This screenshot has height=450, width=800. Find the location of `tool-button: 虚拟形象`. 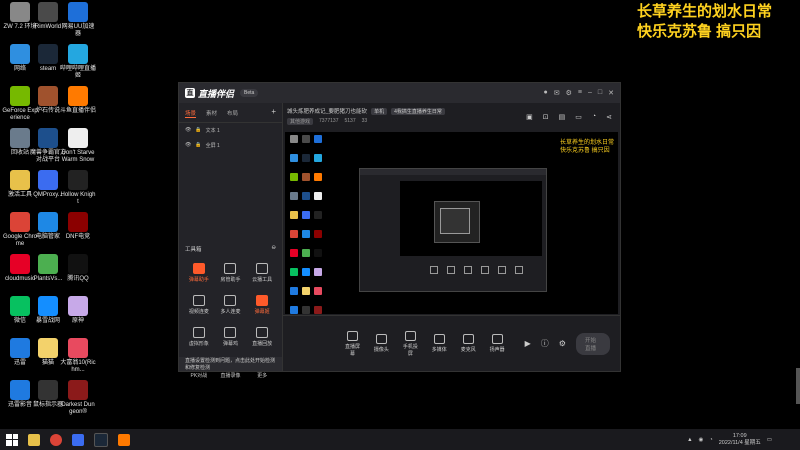

tool-button: 虚拟形象 is located at coordinates (199, 337).